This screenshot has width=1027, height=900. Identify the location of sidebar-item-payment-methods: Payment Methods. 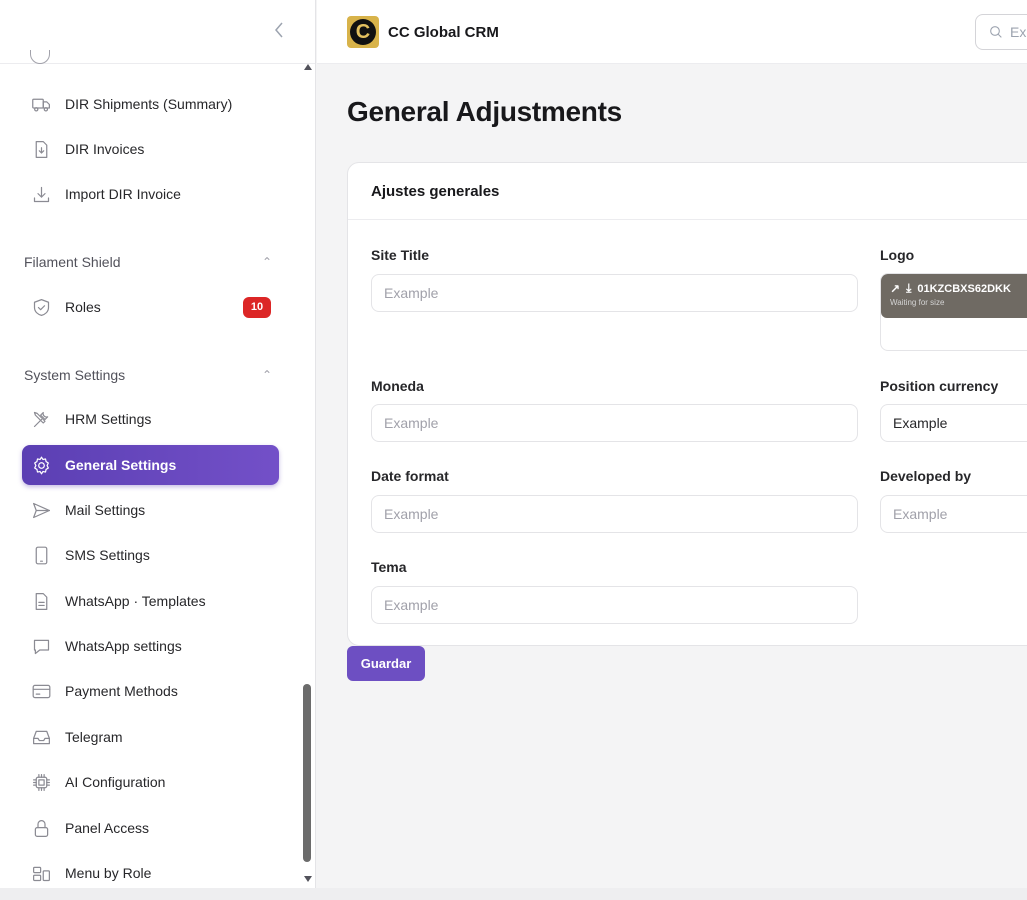
(150, 691).